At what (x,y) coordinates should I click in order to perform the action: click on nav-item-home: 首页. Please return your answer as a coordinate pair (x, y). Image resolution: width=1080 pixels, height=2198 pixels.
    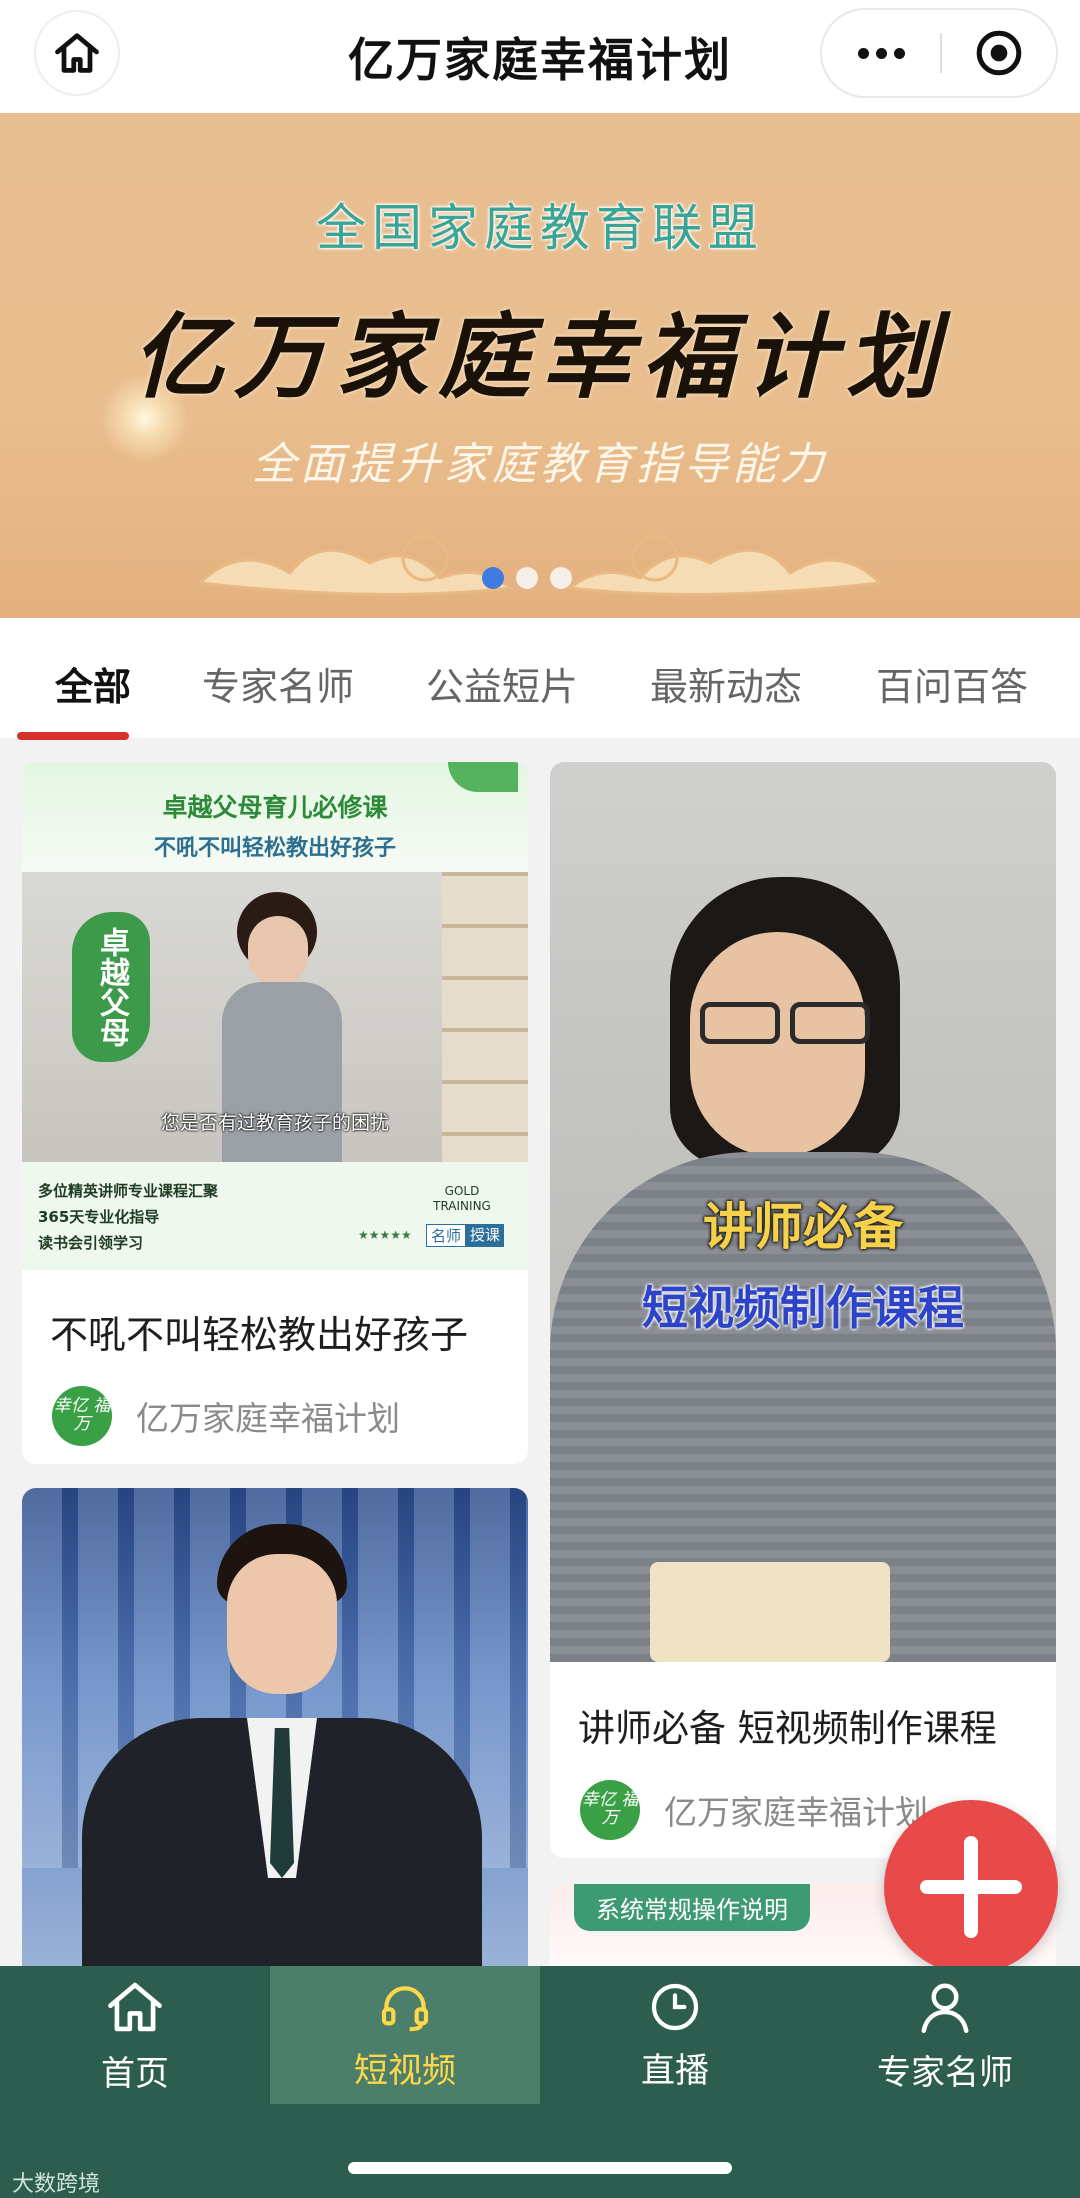
    Looking at the image, I should click on (135, 2035).